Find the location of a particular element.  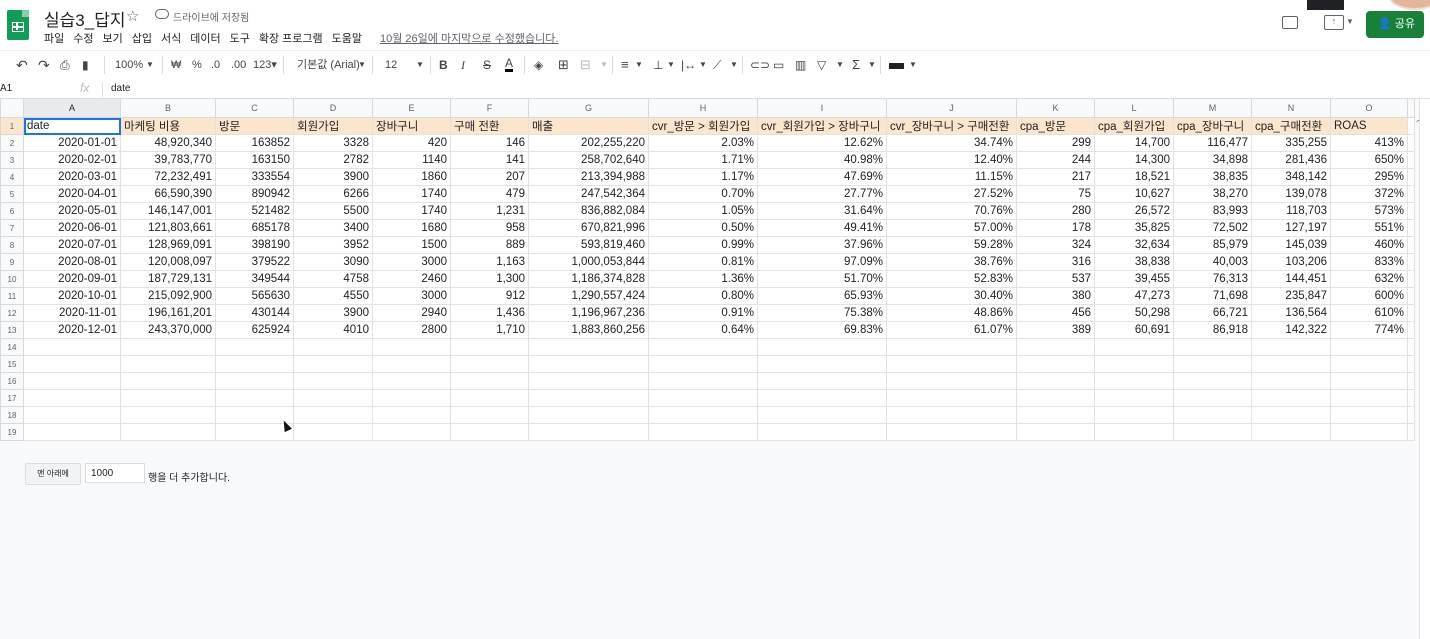

grid-cell: 1860 is located at coordinates (411, 177).